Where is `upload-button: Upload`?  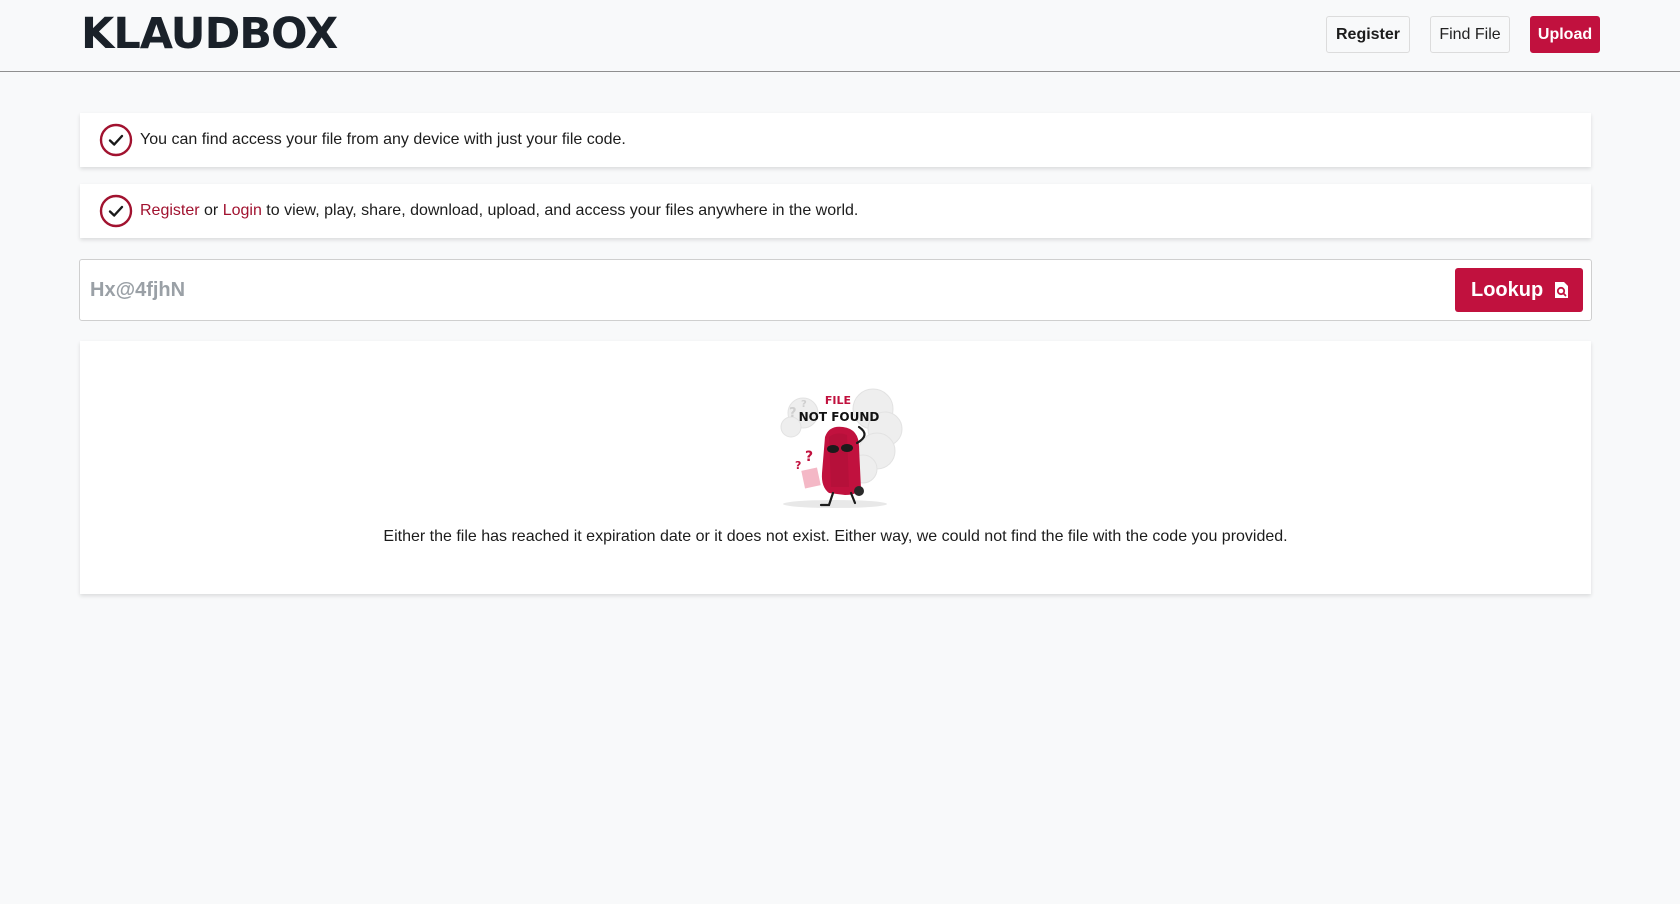
upload-button: Upload is located at coordinates (1565, 34).